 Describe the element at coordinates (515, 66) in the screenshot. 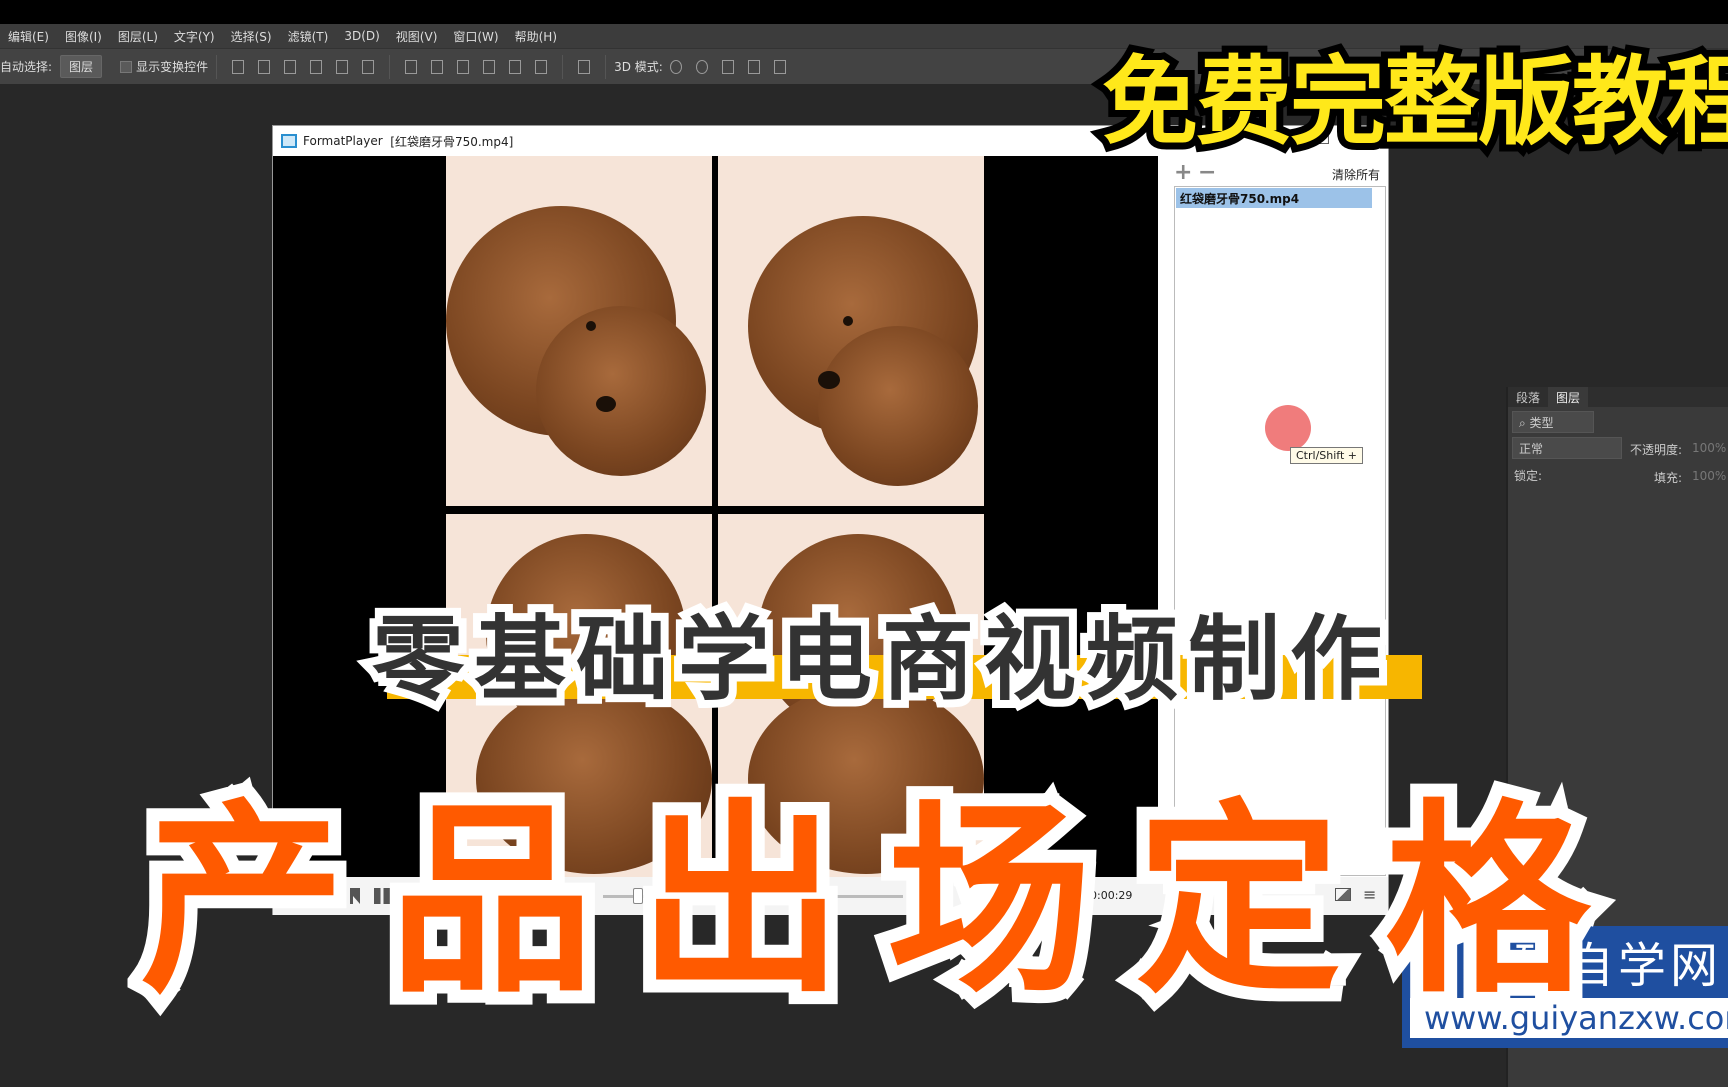

I see `distribute-hcenter-icon` at that location.